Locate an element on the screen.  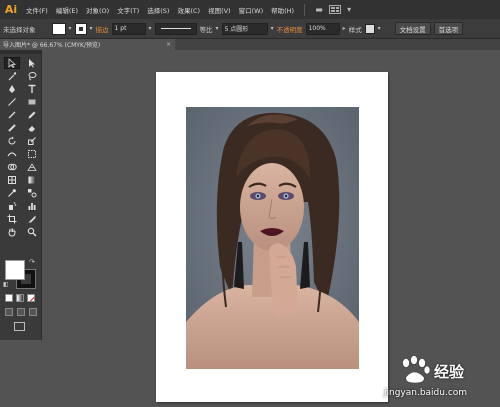
draw-behind-icon is located at coordinates (21, 312).